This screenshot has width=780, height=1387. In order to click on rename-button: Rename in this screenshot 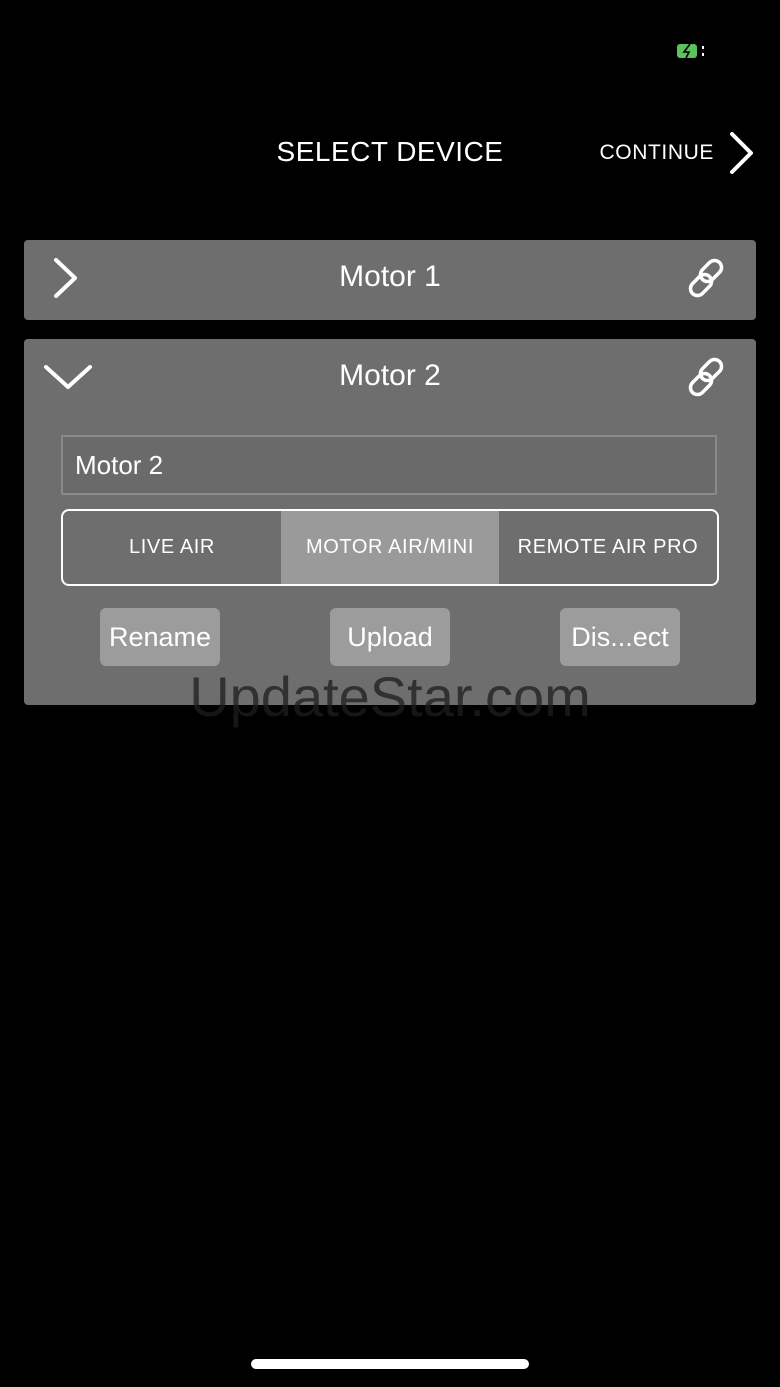, I will do `click(160, 637)`.